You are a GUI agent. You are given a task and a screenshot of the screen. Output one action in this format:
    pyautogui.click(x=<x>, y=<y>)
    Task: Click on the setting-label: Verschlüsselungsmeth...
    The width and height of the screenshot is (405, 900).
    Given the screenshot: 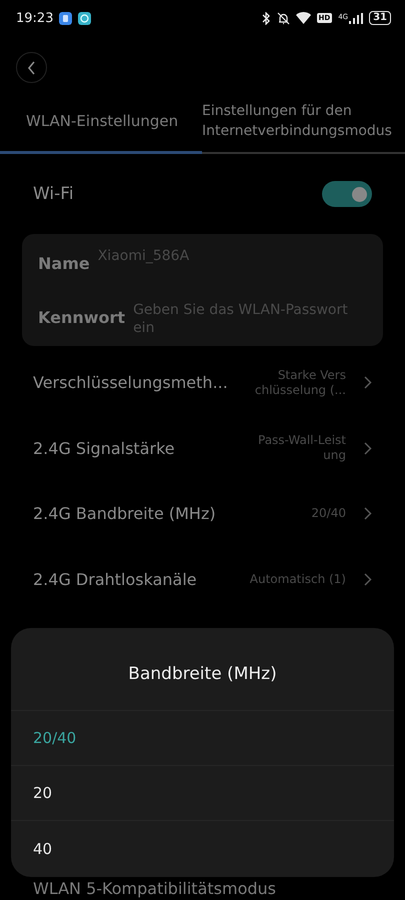 What is the action you would take?
    pyautogui.click(x=139, y=382)
    